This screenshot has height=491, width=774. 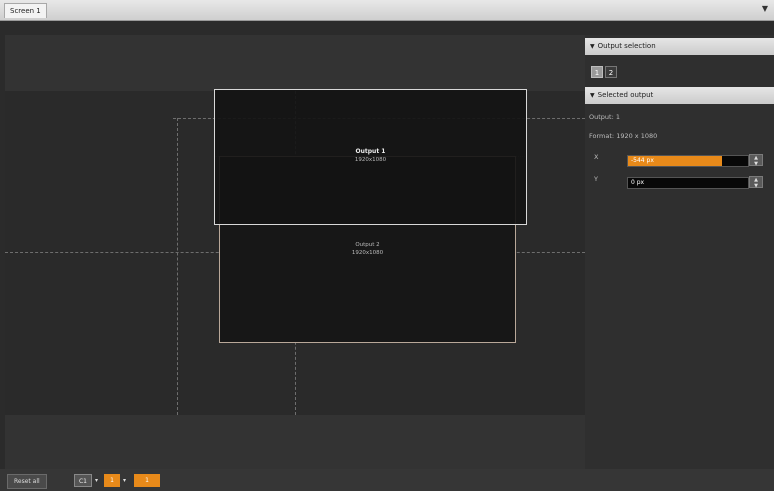 I want to click on channel-selector: C1, so click(x=83, y=480).